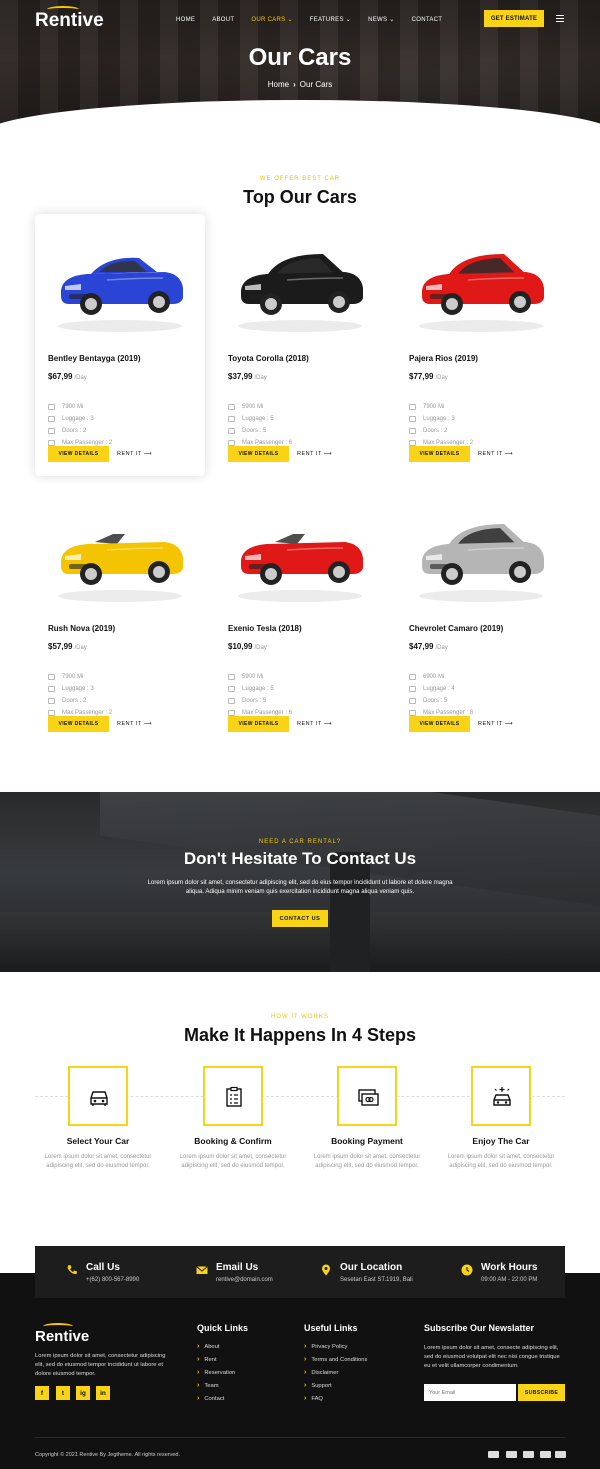 Image resolution: width=600 pixels, height=1469 pixels. What do you see at coordinates (210, 1398) in the screenshot?
I see `quick-link-contact: › Contact` at bounding box center [210, 1398].